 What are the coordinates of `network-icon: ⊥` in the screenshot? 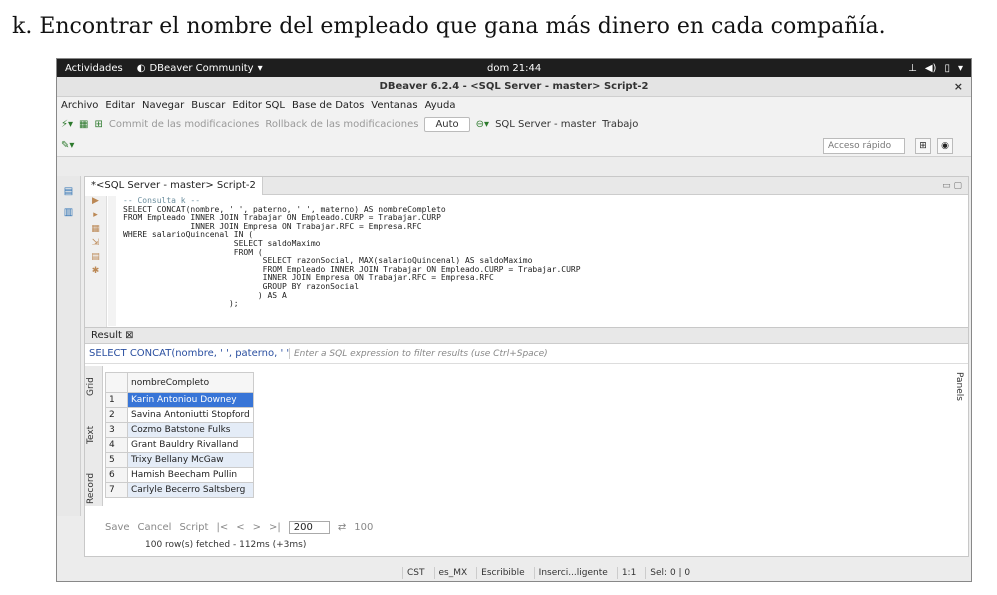 It's located at (912, 68).